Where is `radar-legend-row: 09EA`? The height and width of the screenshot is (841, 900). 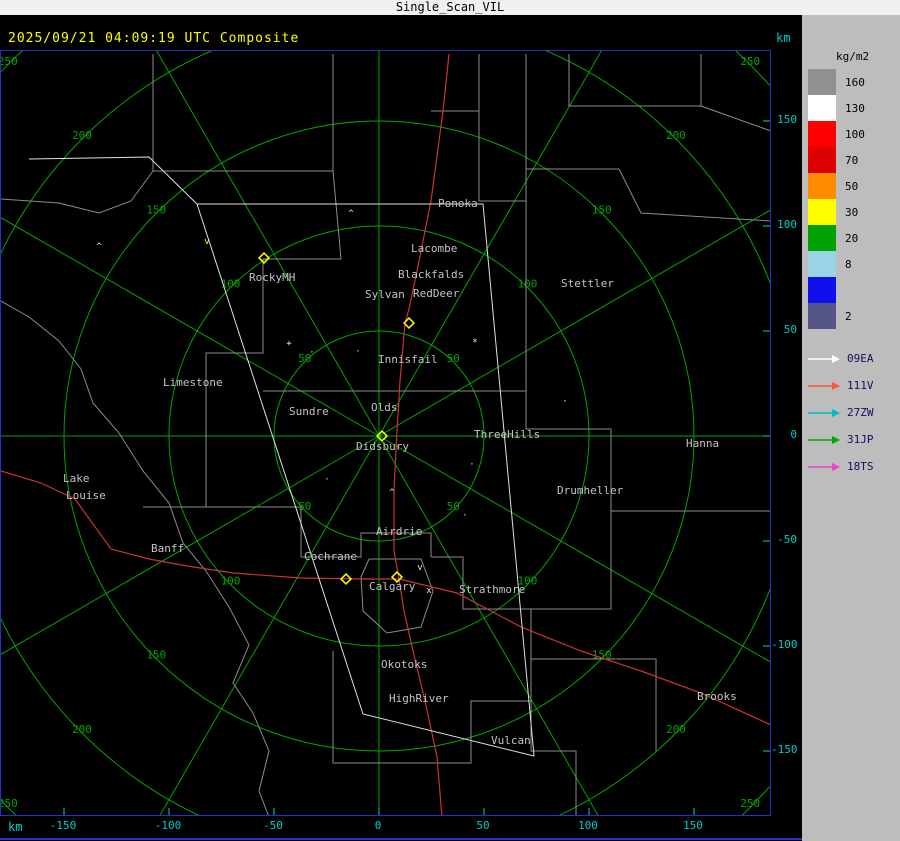 radar-legend-row: 09EA is located at coordinates (853, 358).